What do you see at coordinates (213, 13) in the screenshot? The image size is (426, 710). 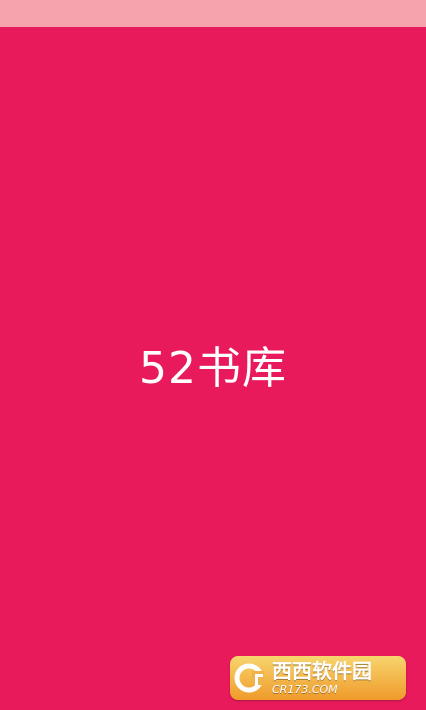 I see `status-bar` at bounding box center [213, 13].